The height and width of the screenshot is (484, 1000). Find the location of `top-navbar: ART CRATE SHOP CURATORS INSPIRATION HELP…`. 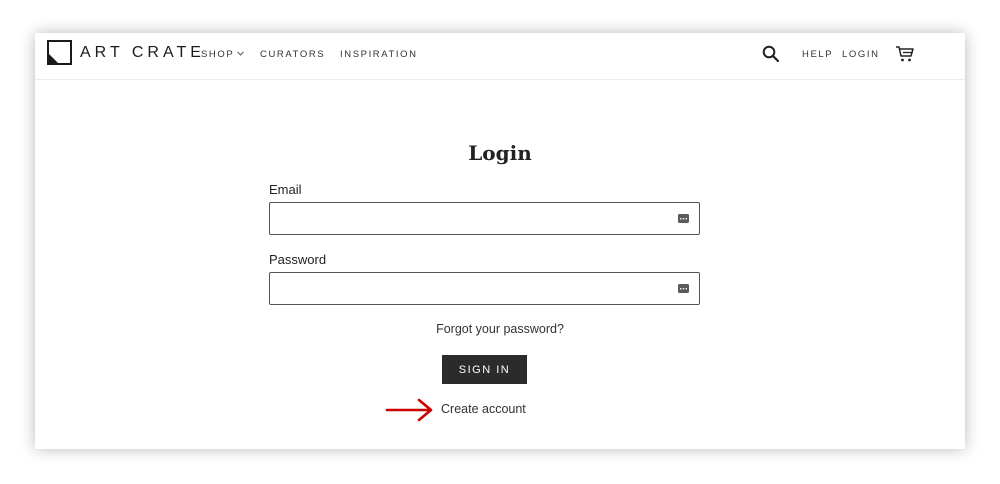

top-navbar: ART CRATE SHOP CURATORS INSPIRATION HELP… is located at coordinates (500, 56).